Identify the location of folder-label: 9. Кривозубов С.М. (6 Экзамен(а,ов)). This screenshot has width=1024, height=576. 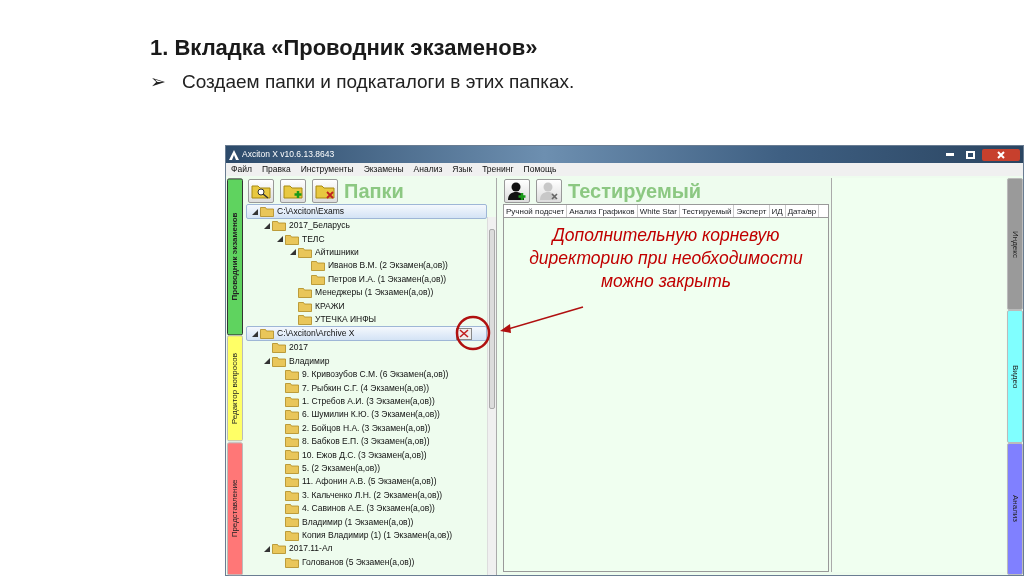
(375, 374).